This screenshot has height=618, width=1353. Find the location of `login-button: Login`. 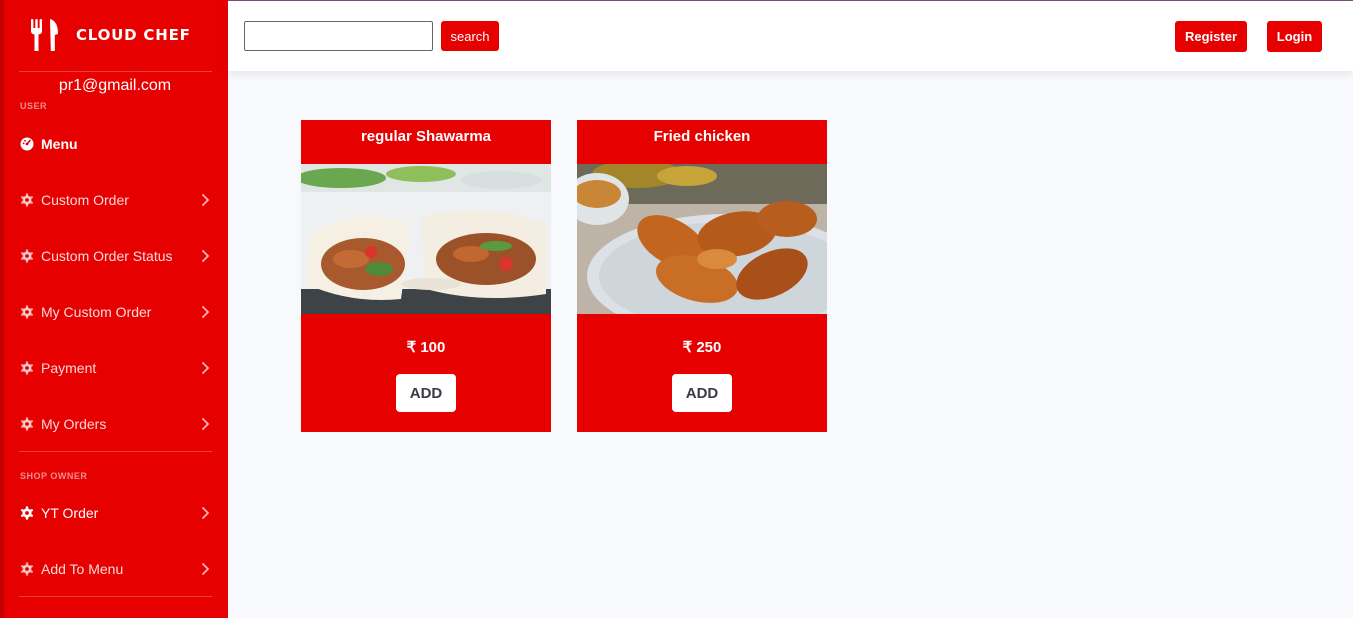

login-button: Login is located at coordinates (1294, 36).